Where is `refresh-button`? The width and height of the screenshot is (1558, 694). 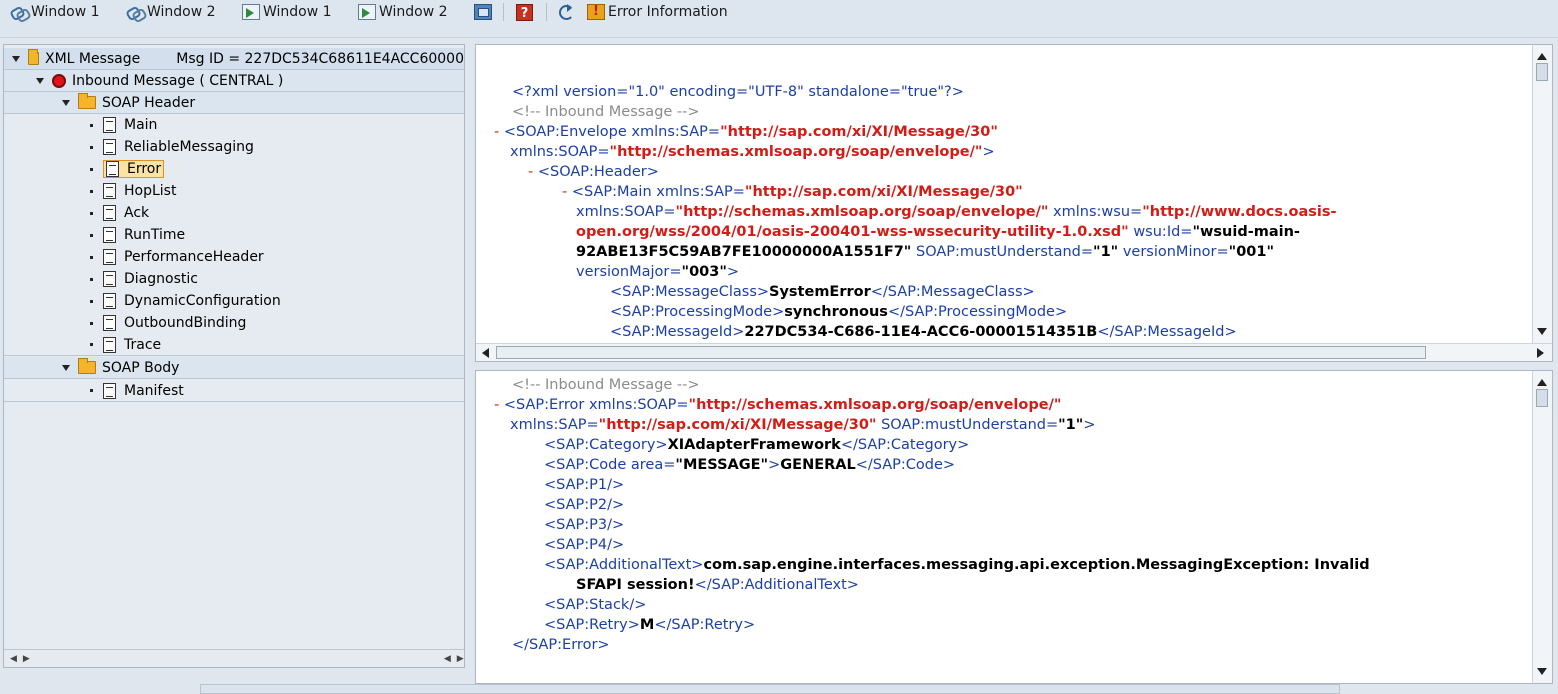
refresh-button is located at coordinates (566, 12).